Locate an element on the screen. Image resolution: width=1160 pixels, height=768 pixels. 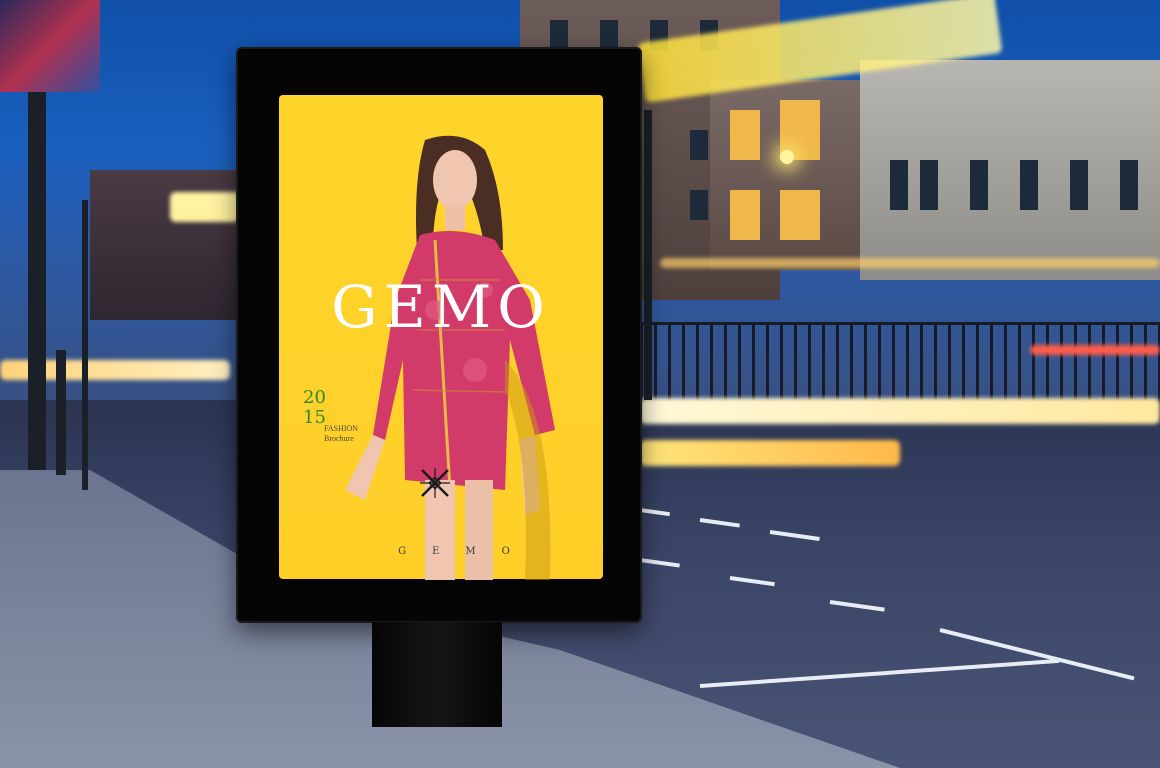
poster-tag-brochure: Brochure is located at coordinates (339, 438).